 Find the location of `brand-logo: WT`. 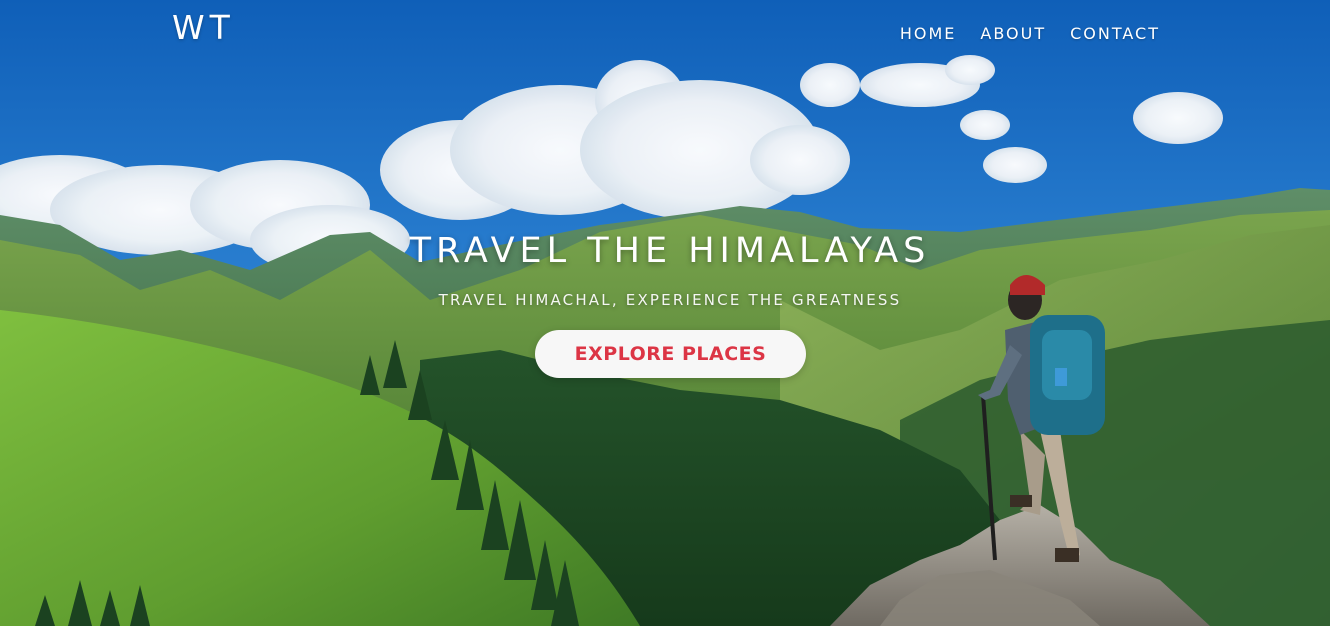

brand-logo: WT is located at coordinates (203, 27).